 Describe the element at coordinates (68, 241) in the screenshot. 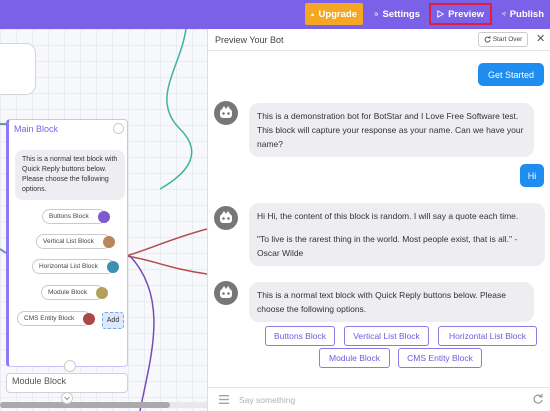

I see `node-option-label: Vertical List Block` at that location.